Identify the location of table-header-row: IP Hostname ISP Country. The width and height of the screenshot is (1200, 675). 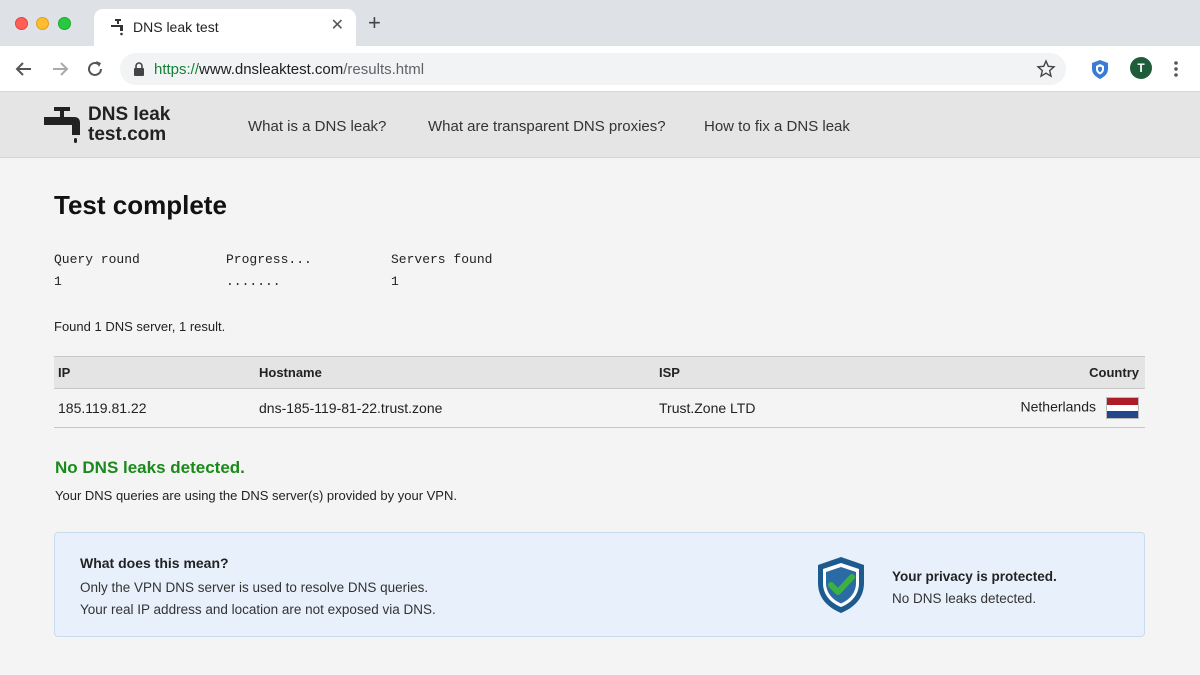
(599, 372).